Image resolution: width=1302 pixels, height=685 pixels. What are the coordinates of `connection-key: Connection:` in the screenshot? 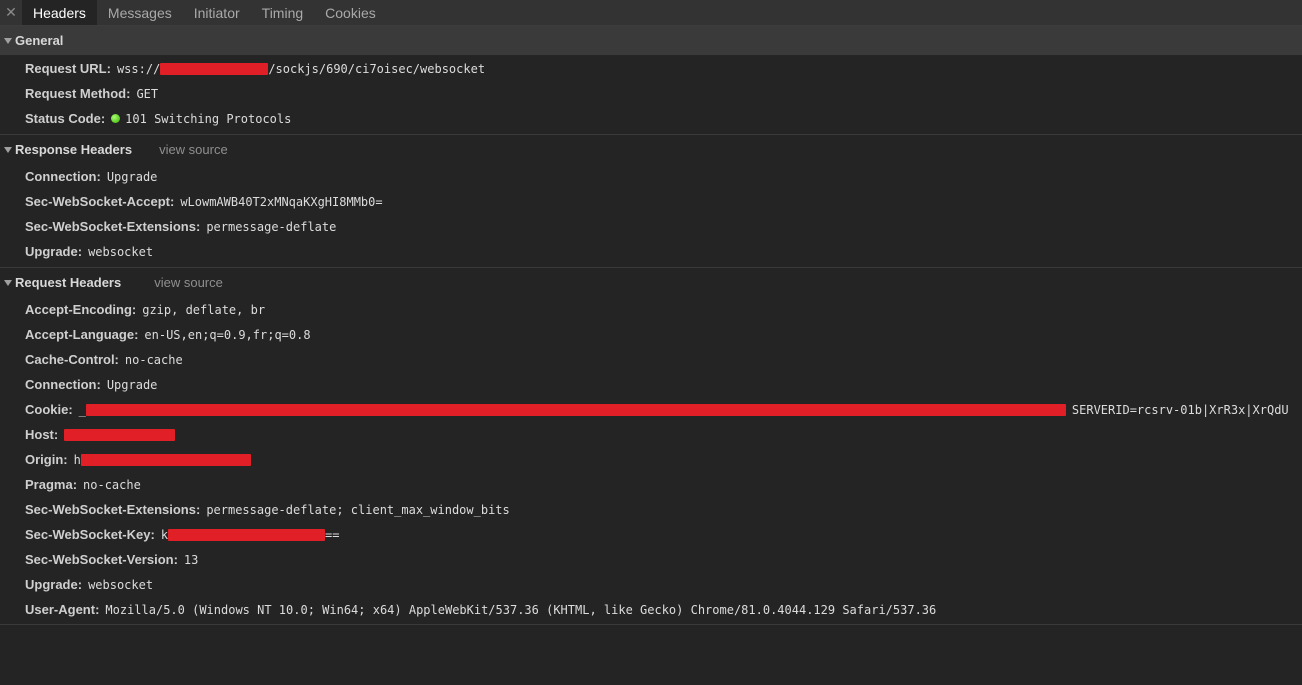 It's located at (63, 384).